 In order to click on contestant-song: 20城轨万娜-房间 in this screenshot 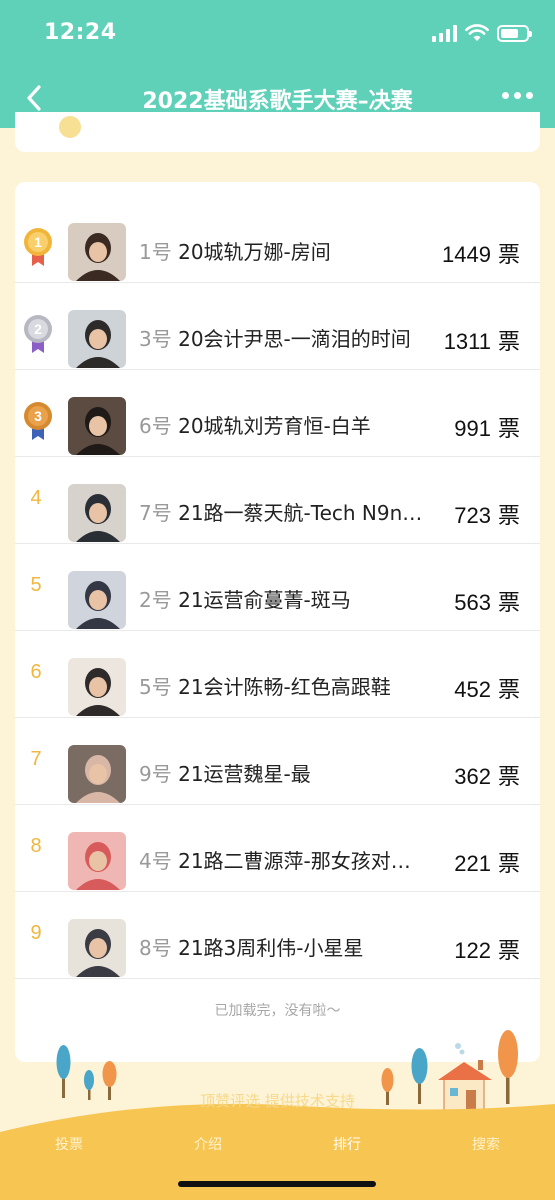, I will do `click(251, 252)`.